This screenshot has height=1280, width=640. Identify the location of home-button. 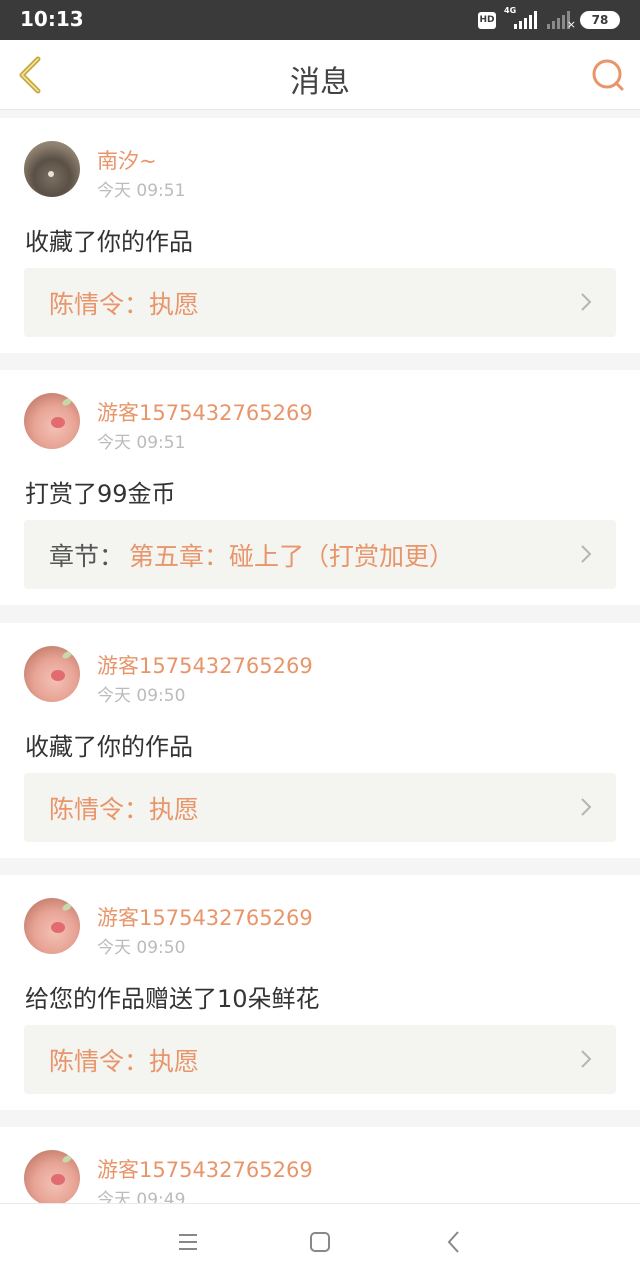
(320, 1242).